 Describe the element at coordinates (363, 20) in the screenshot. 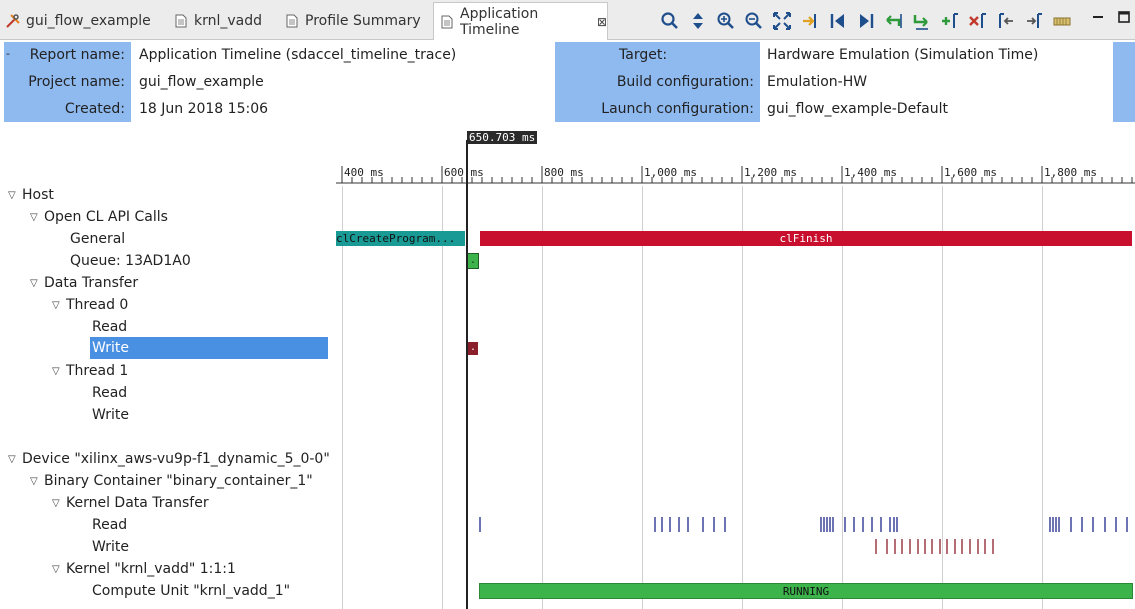

I see `tab-label: Profile Summary` at that location.